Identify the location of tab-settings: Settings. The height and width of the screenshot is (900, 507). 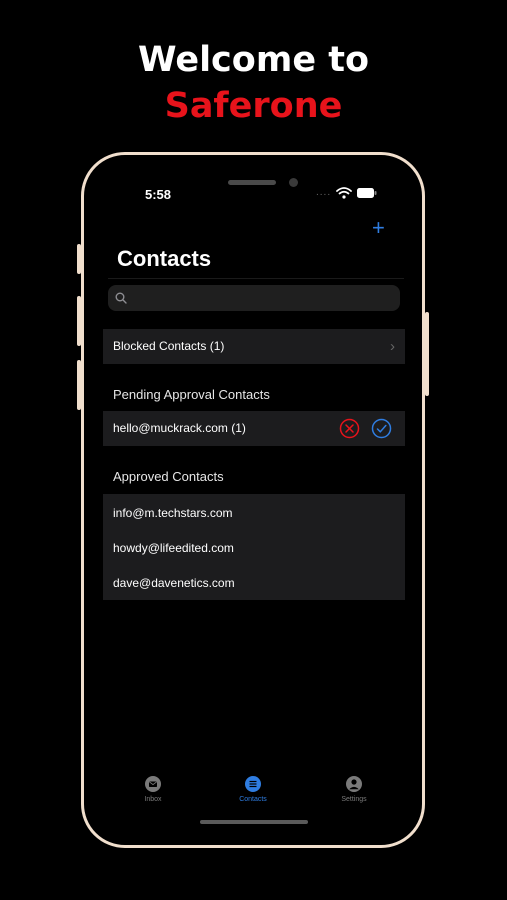
(354, 789).